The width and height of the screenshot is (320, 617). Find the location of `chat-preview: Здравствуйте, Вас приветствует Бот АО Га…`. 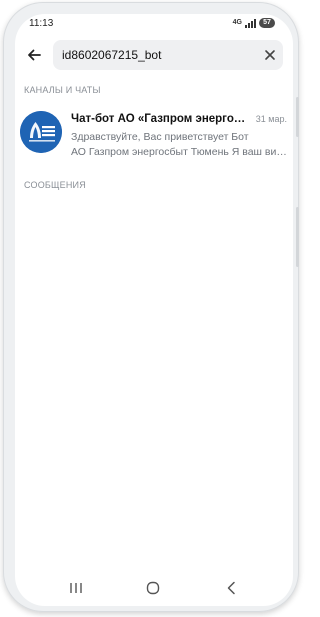

chat-preview: Здравствуйте, Вас приветствует Бот АО Га… is located at coordinates (179, 145).